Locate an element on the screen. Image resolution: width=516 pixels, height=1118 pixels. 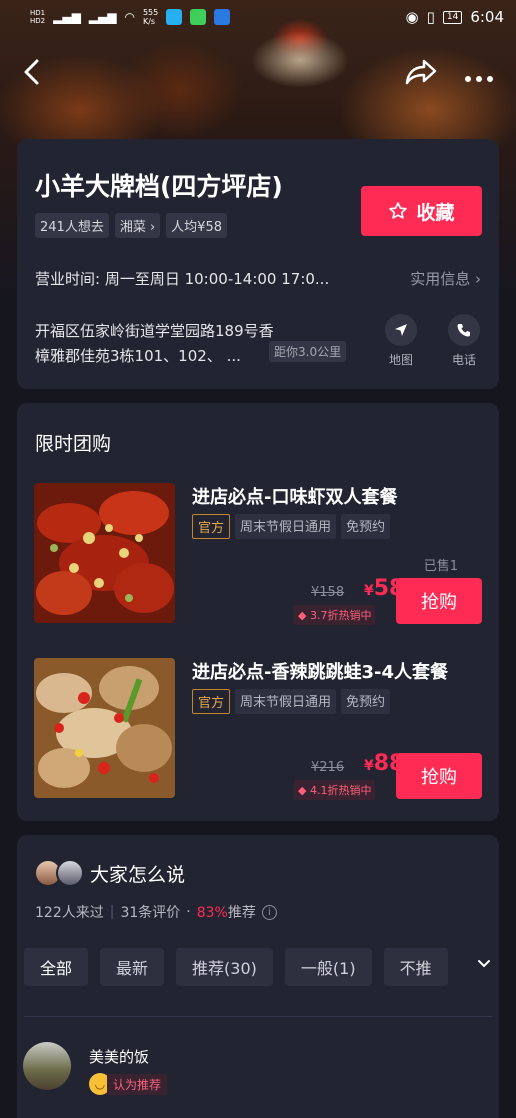
hd2-indicator: HD2 is located at coordinates (38, 21).